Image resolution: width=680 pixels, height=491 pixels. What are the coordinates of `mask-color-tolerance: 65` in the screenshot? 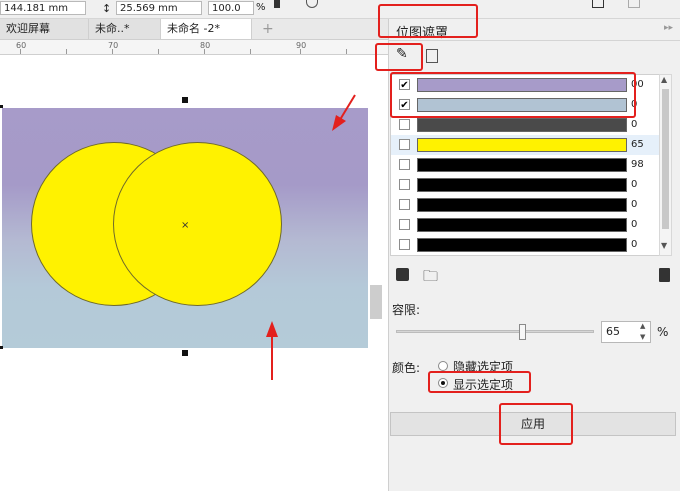 It's located at (637, 144).